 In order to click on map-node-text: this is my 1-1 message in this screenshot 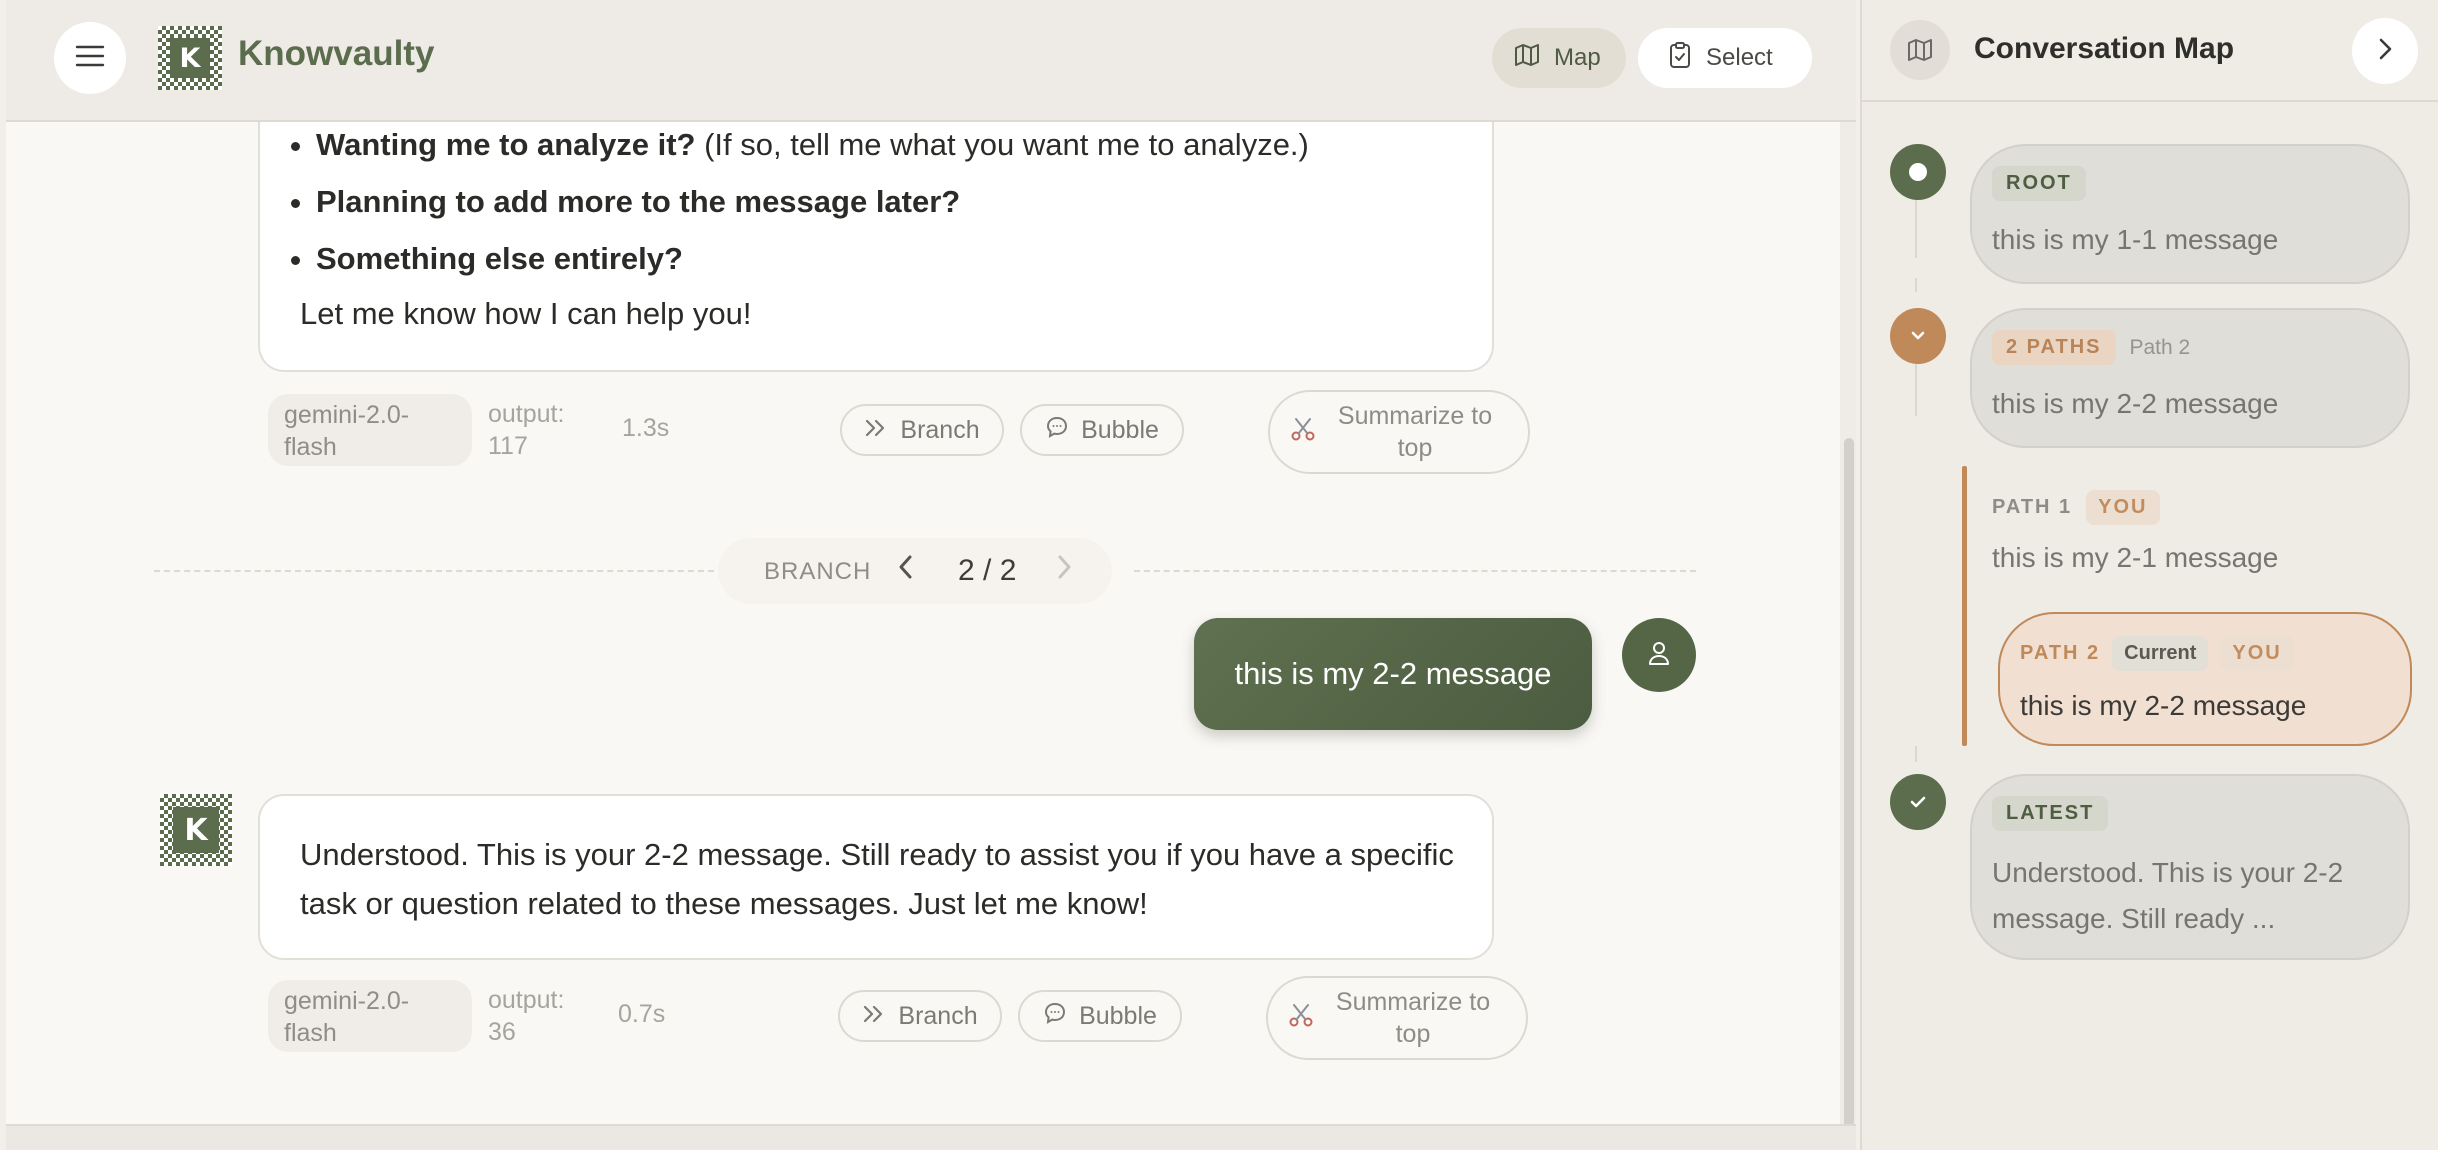, I will do `click(2135, 239)`.